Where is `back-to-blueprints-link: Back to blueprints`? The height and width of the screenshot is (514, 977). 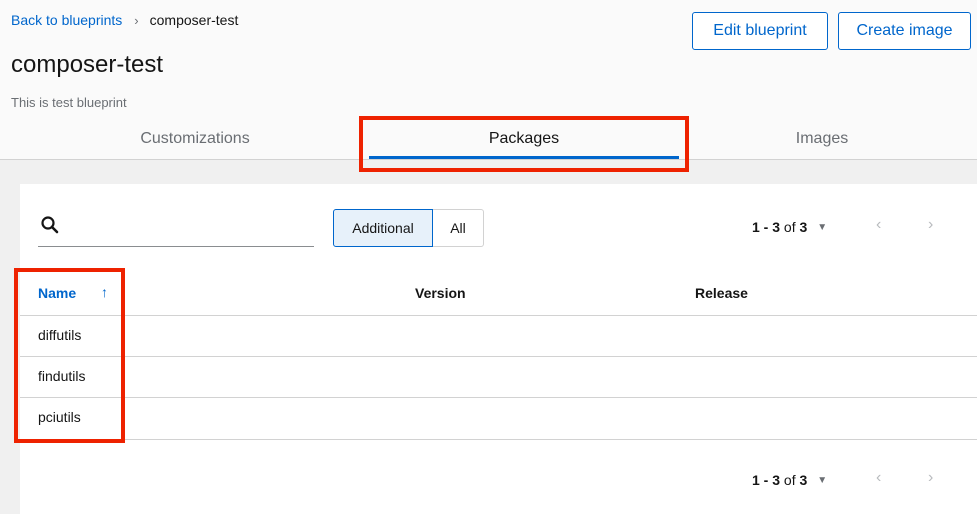 back-to-blueprints-link: Back to blueprints is located at coordinates (66, 20).